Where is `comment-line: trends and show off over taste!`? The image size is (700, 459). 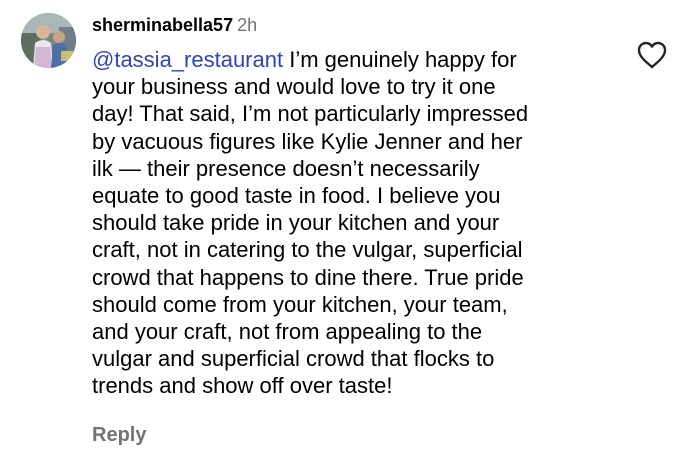 comment-line: trends and show off over taste! is located at coordinates (242, 386).